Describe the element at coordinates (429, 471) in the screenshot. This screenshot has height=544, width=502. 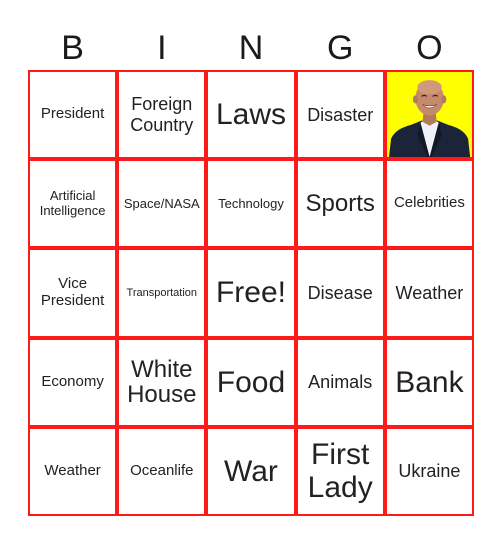
I see `bingo-cell: Ukraine` at that location.